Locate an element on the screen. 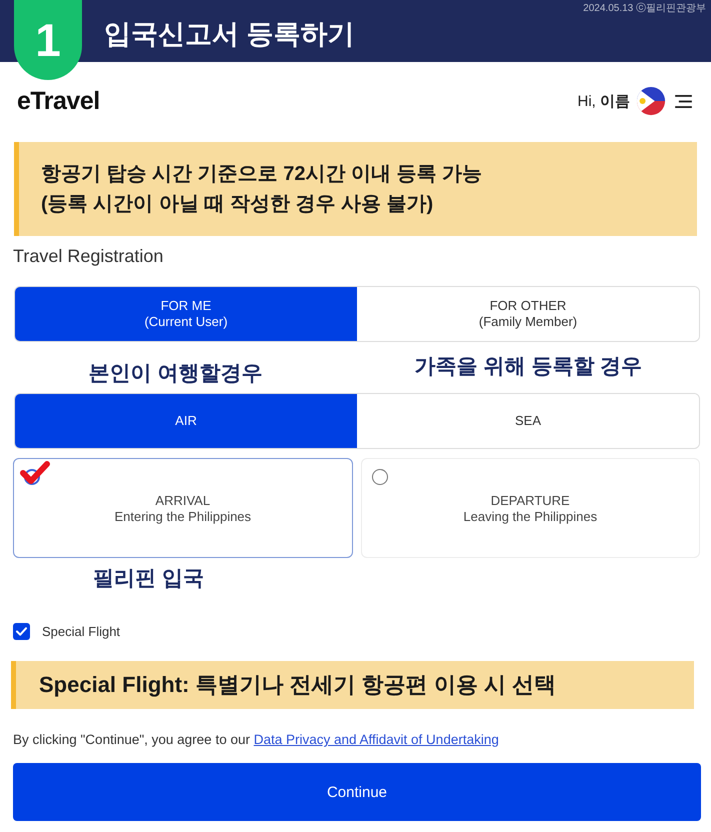 The height and width of the screenshot is (832, 711). option-card: DEPARTURE Leaving the Philippines is located at coordinates (530, 508).